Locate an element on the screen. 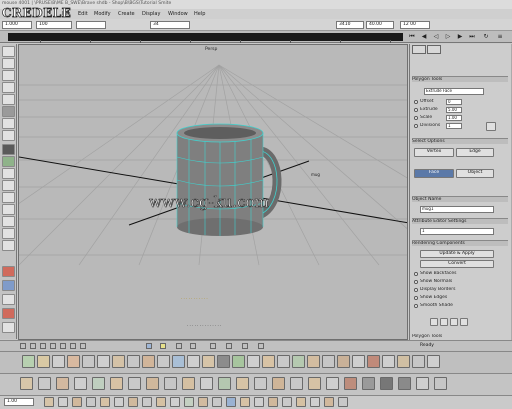 The width and height of the screenshot is (512, 409). panel-tab-layers is located at coordinates (434, 49).